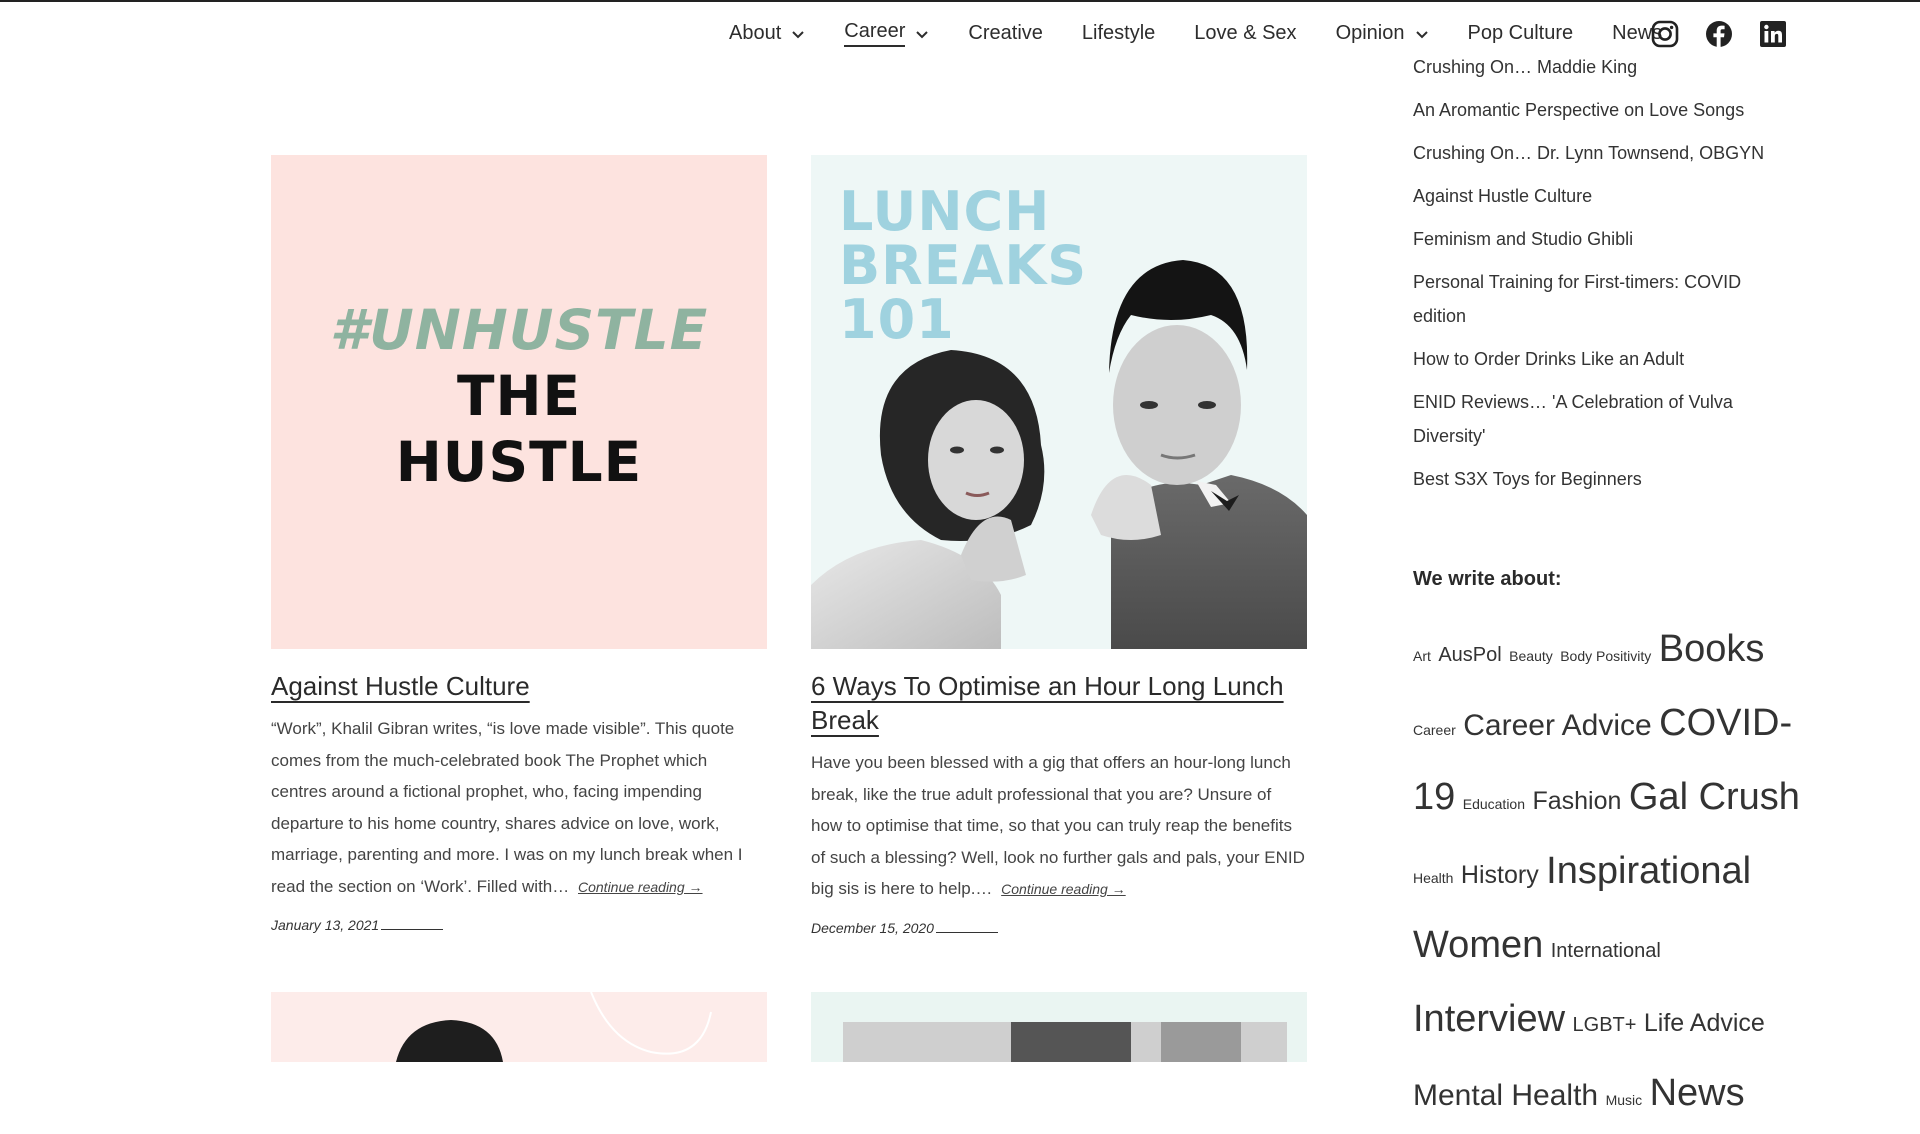  What do you see at coordinates (554, 1027) in the screenshot?
I see `portrait-photo` at bounding box center [554, 1027].